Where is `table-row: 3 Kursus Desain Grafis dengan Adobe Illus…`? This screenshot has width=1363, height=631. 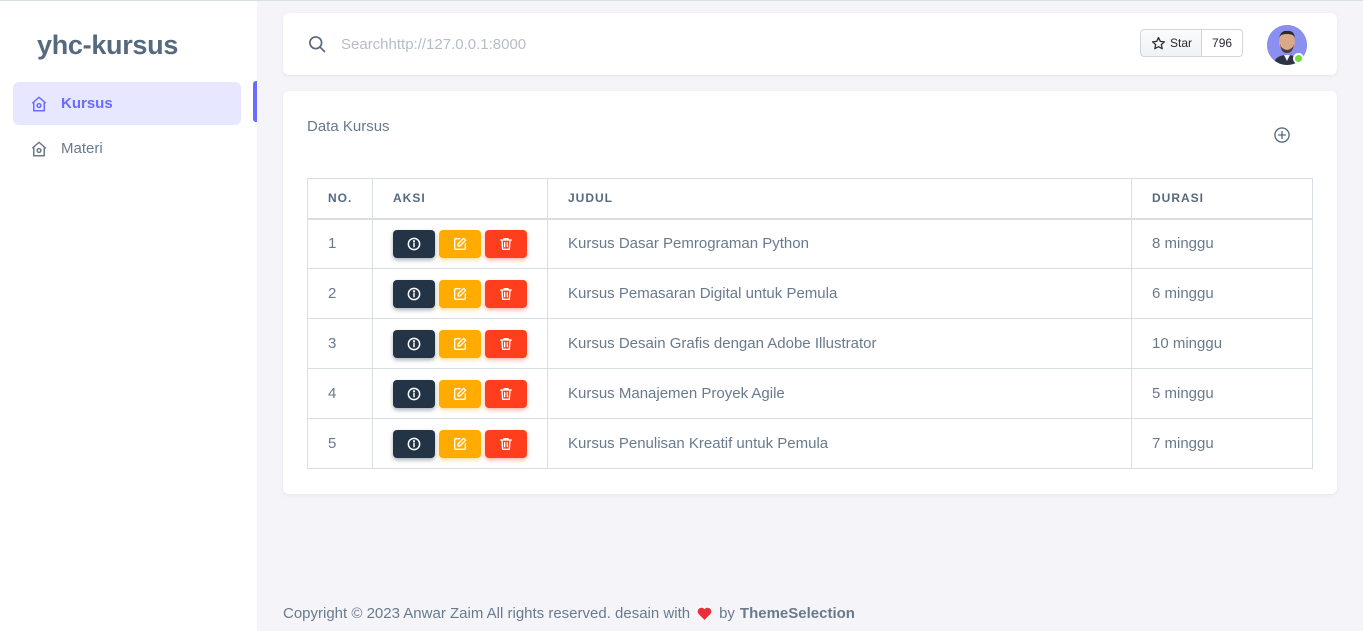
table-row: 3 Kursus Desain Grafis dengan Adobe Illus… is located at coordinates (810, 343).